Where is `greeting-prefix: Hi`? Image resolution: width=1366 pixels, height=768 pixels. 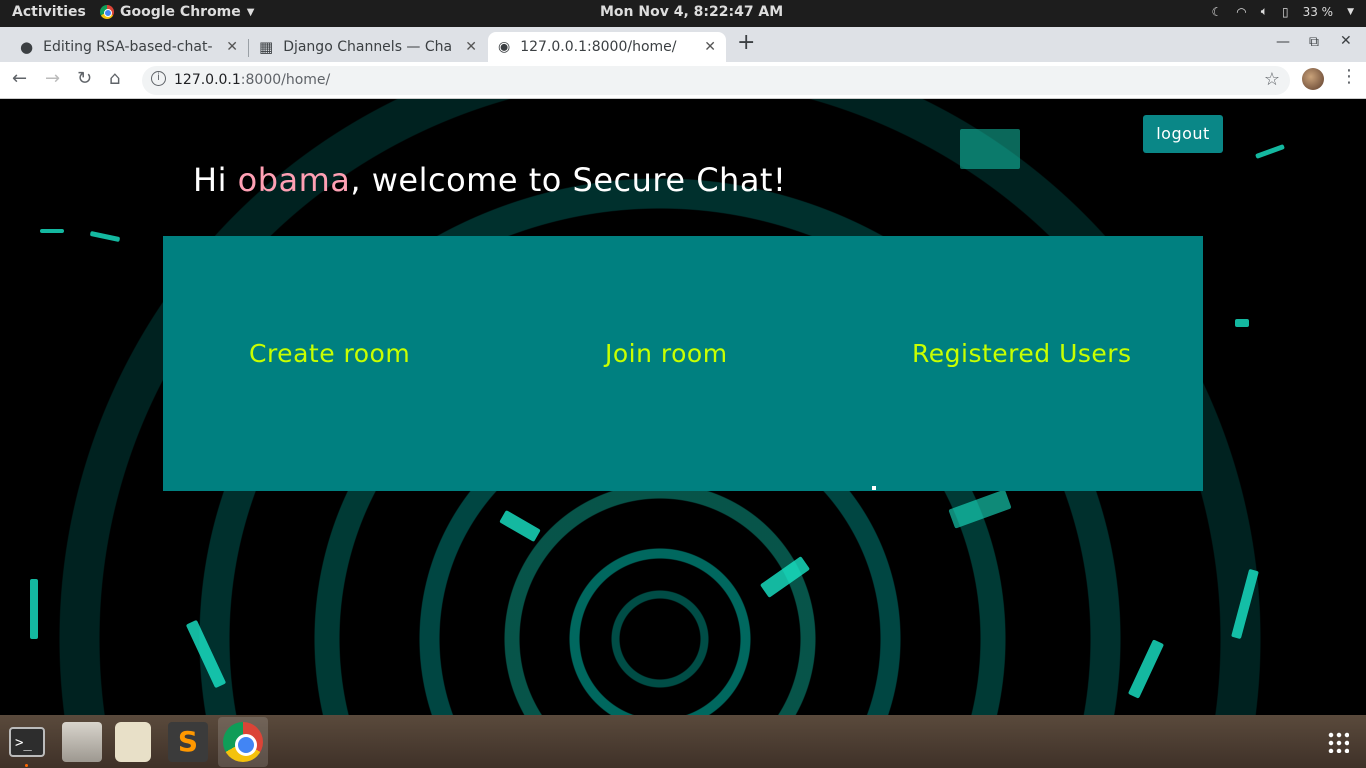 greeting-prefix: Hi is located at coordinates (215, 180).